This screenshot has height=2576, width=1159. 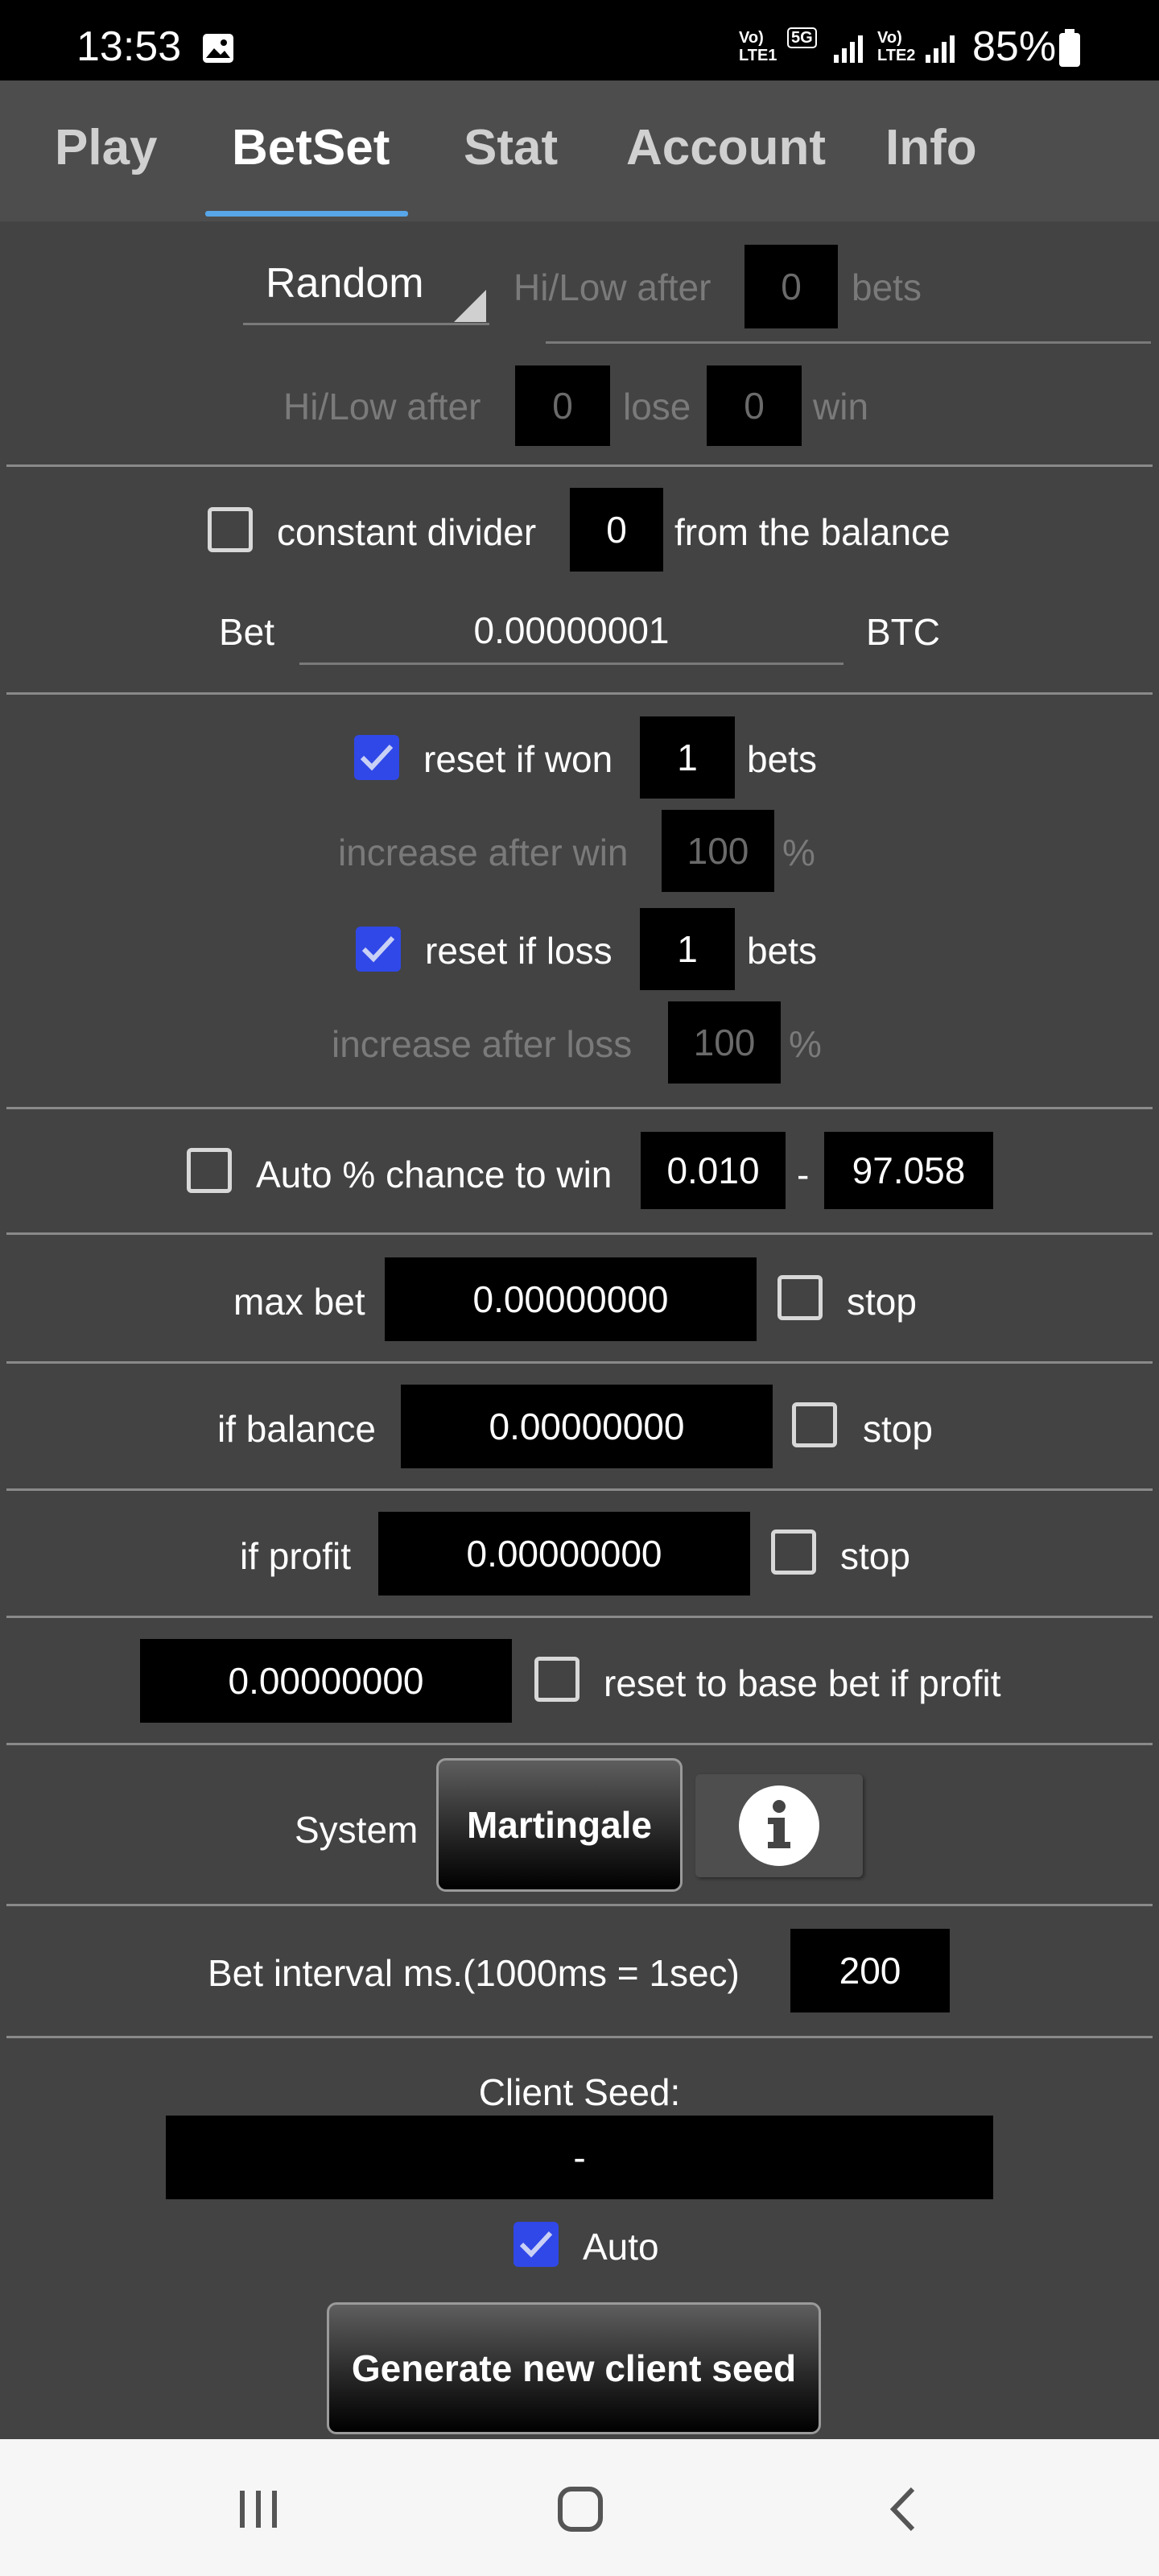 What do you see at coordinates (616, 530) in the screenshot?
I see `constant-divider-input: 0` at bounding box center [616, 530].